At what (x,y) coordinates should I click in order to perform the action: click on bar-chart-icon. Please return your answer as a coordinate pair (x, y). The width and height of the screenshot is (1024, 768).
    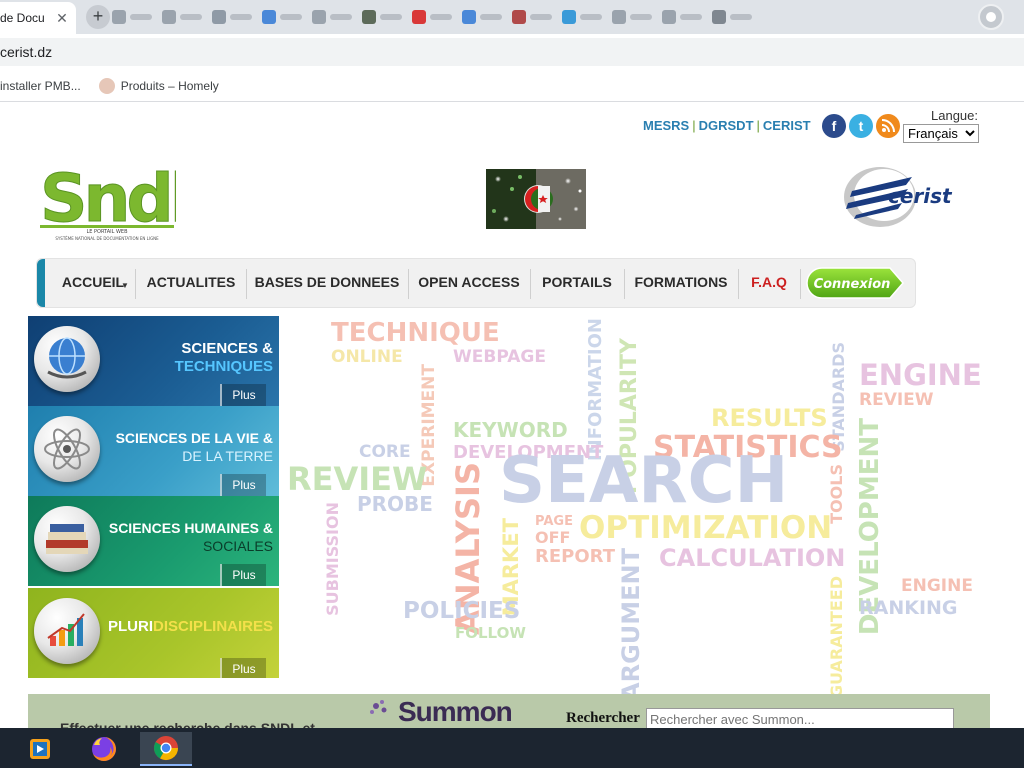
    Looking at the image, I should click on (67, 631).